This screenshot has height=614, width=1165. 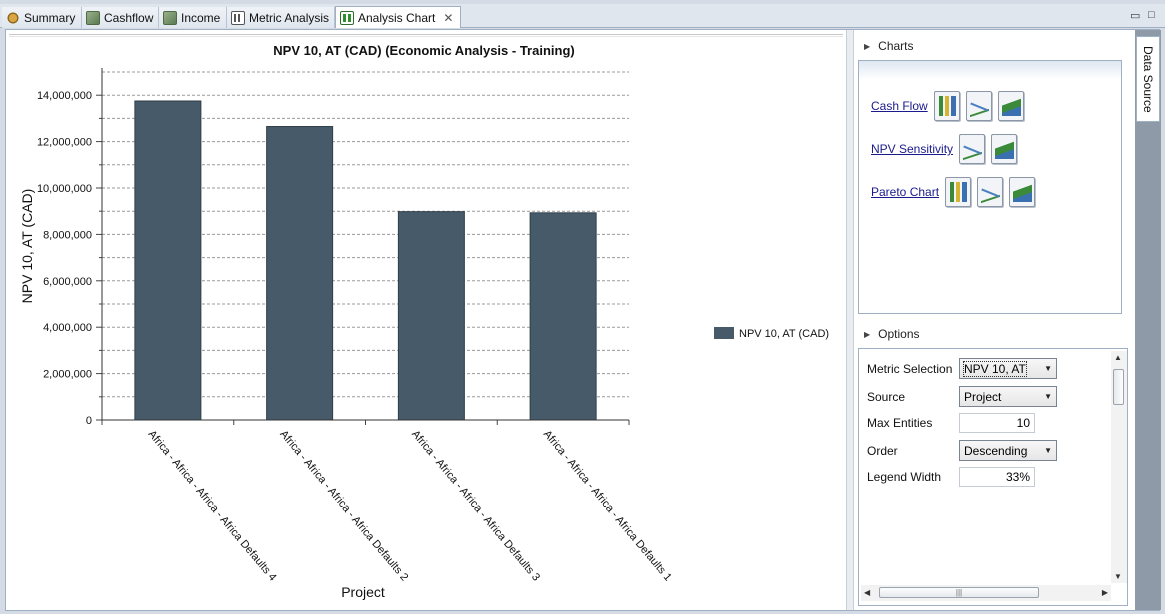 I want to click on scroll-right-icon: ▶, so click(x=1105, y=592).